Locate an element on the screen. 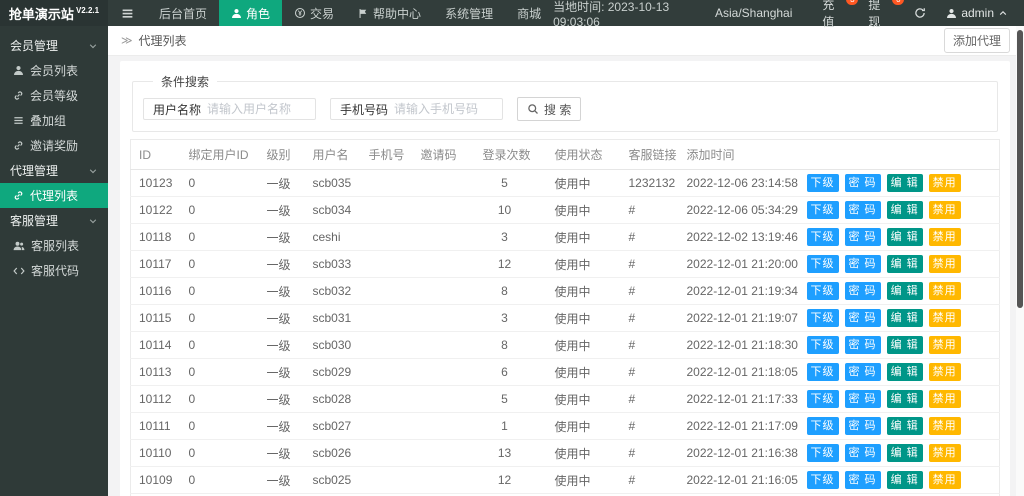 The height and width of the screenshot is (496, 1024). cell-logins: 3 is located at coordinates (504, 318).